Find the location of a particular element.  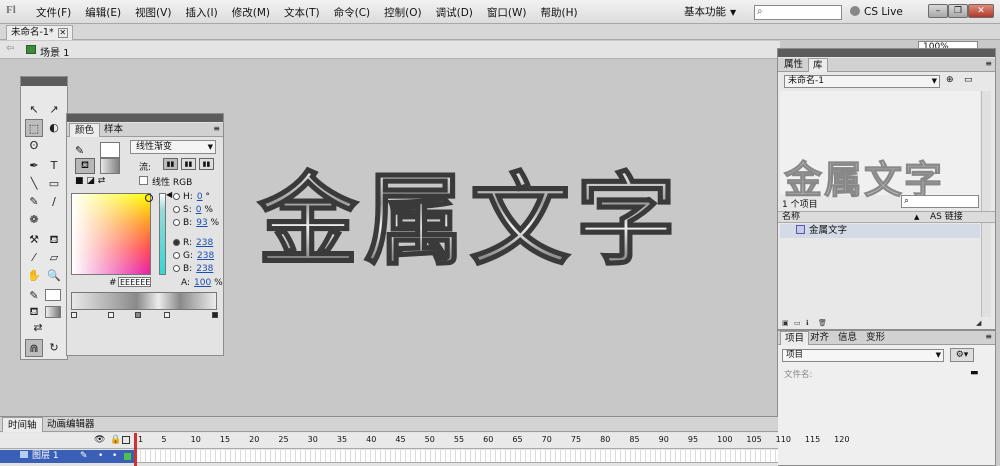

3d-rotation-tool-icon: ◐ is located at coordinates (54, 128).